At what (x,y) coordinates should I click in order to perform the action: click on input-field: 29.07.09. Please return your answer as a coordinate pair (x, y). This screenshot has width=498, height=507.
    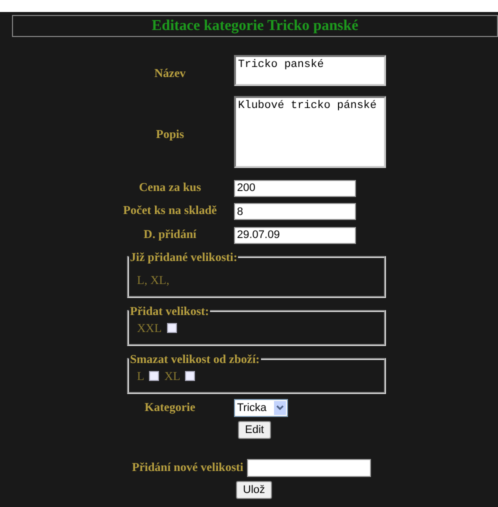
    Looking at the image, I should click on (295, 235).